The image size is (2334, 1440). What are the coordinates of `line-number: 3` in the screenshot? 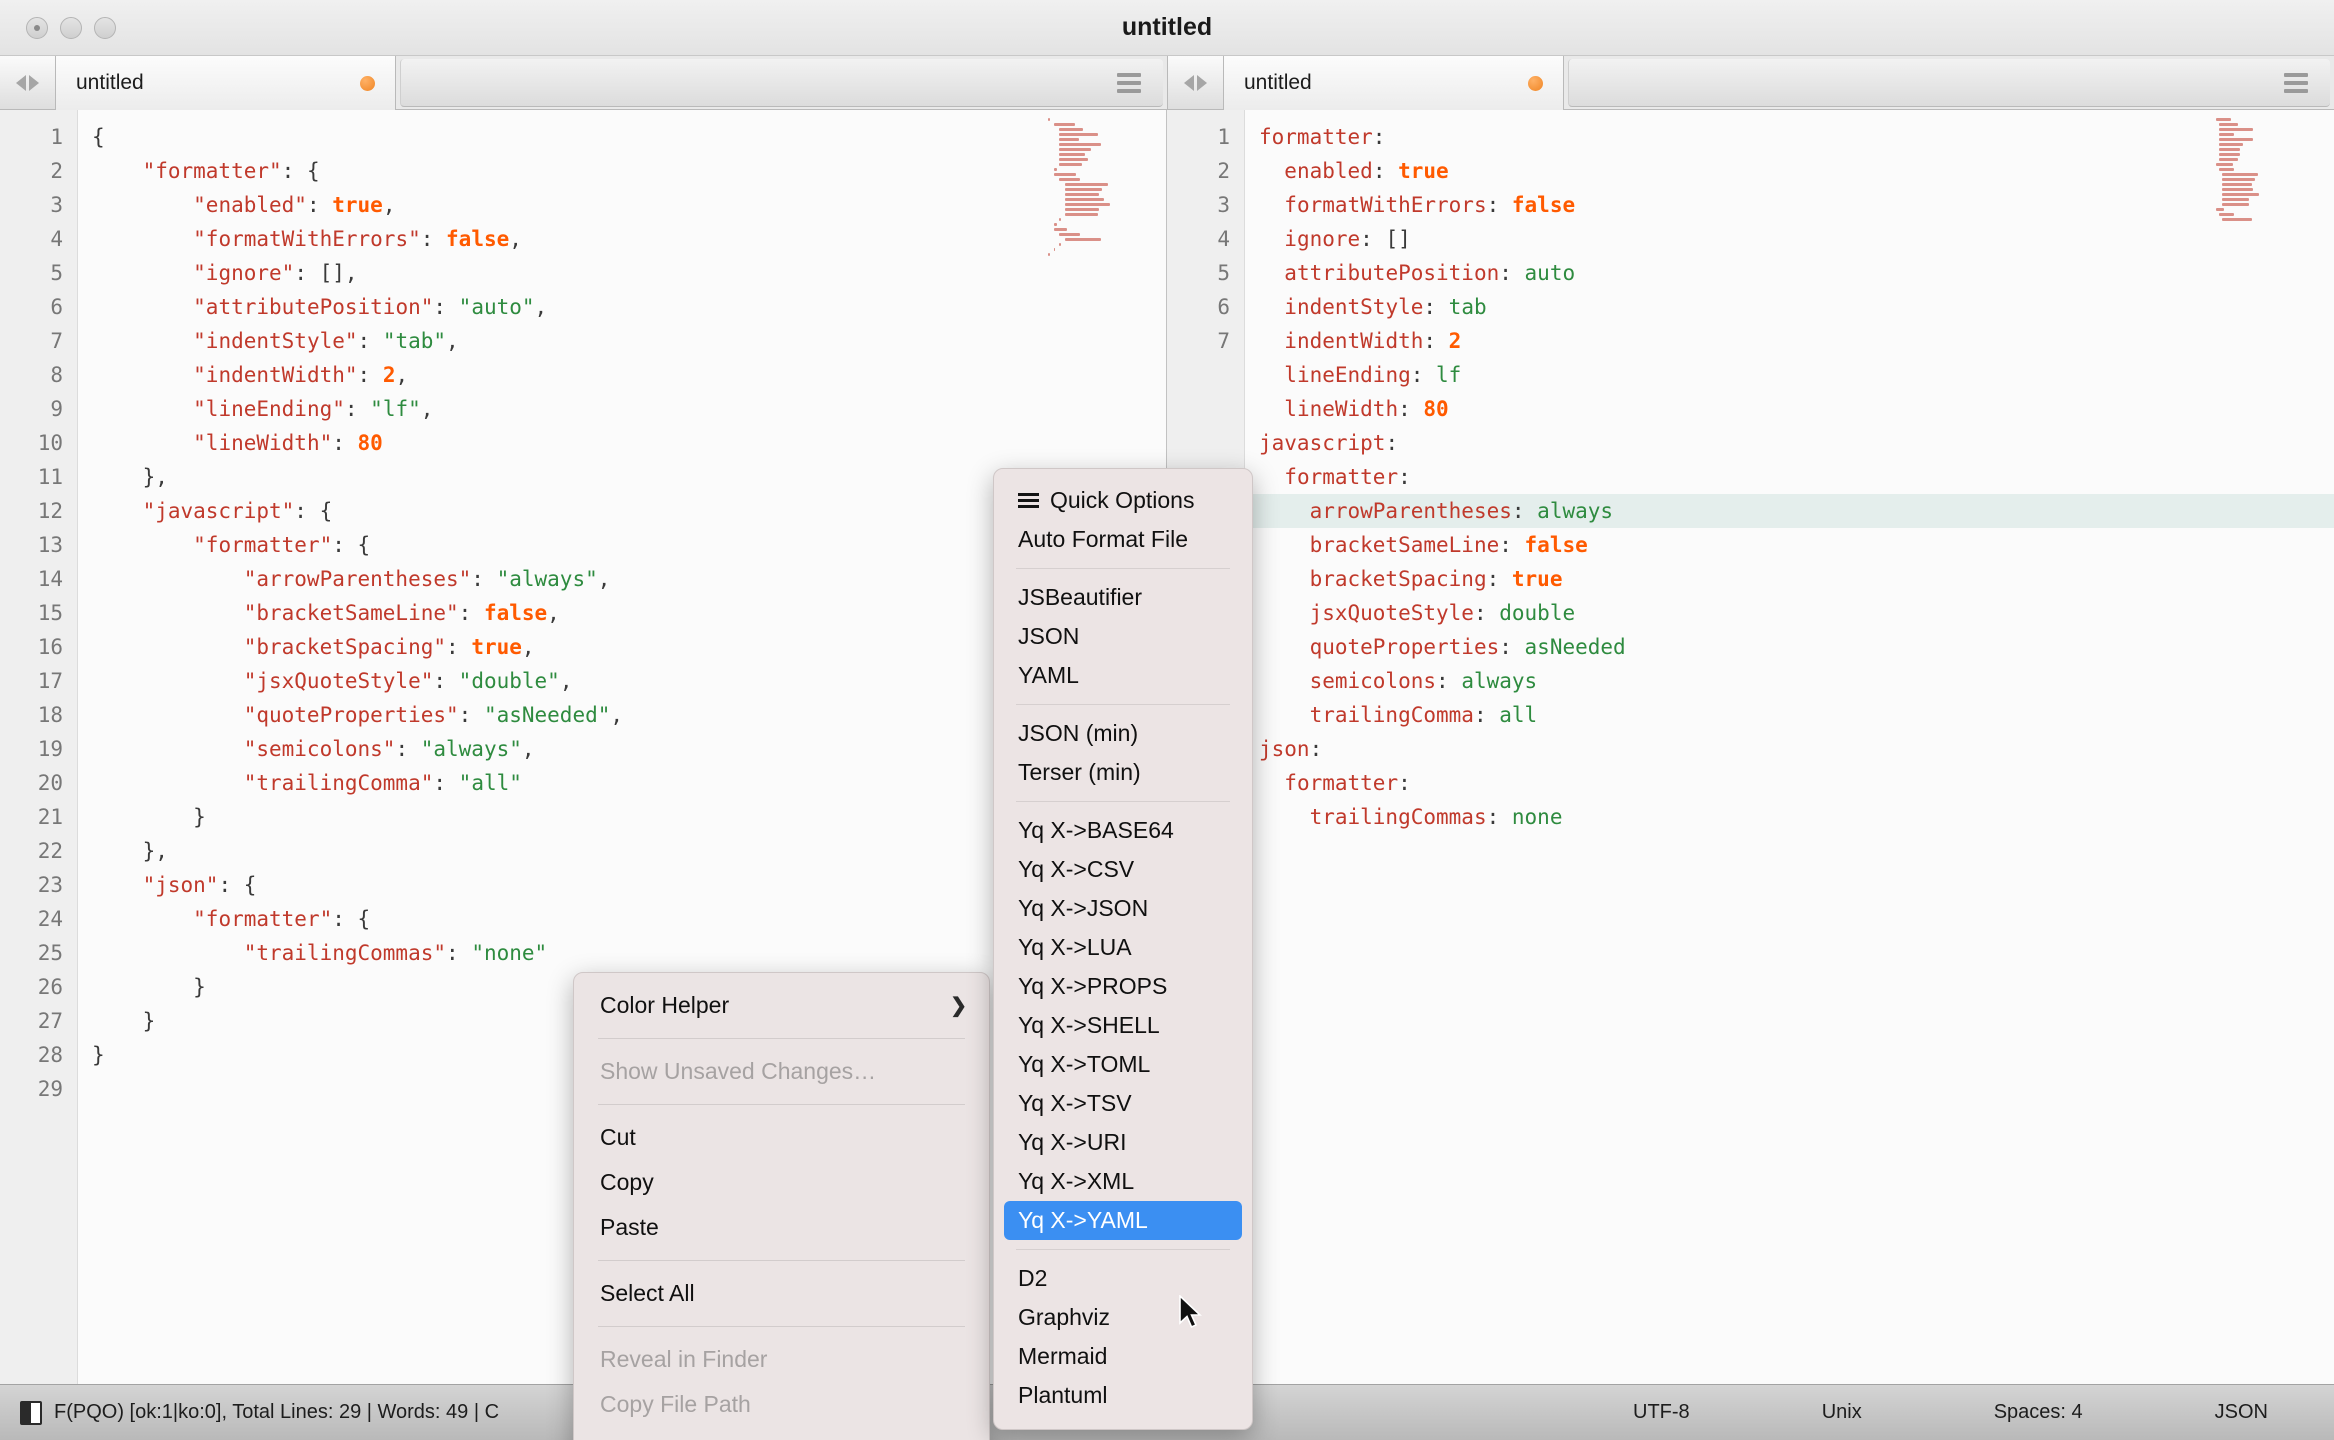 It's located at (56, 205).